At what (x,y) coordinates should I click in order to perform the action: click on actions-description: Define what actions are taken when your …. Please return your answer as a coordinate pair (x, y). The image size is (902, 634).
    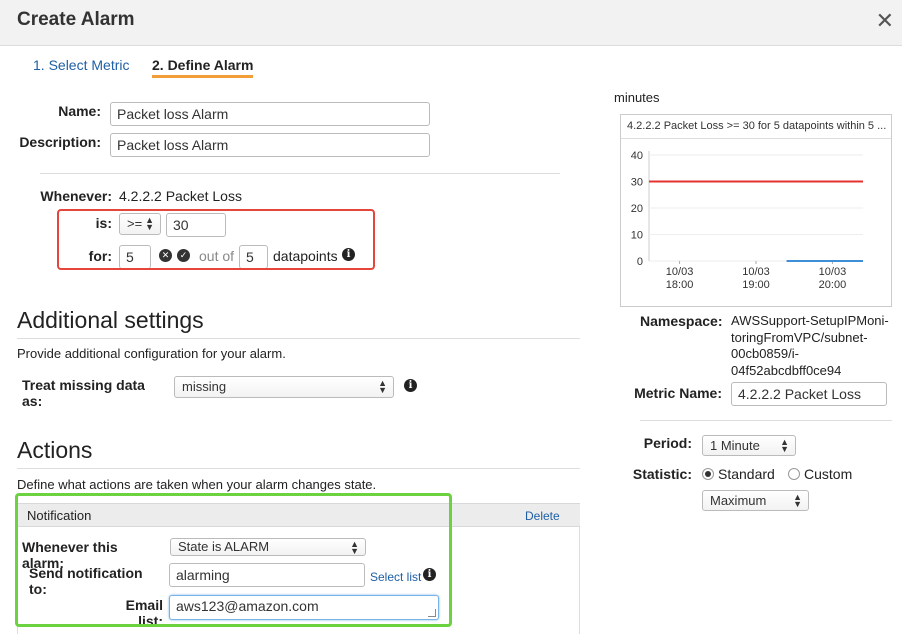
    Looking at the image, I should click on (197, 484).